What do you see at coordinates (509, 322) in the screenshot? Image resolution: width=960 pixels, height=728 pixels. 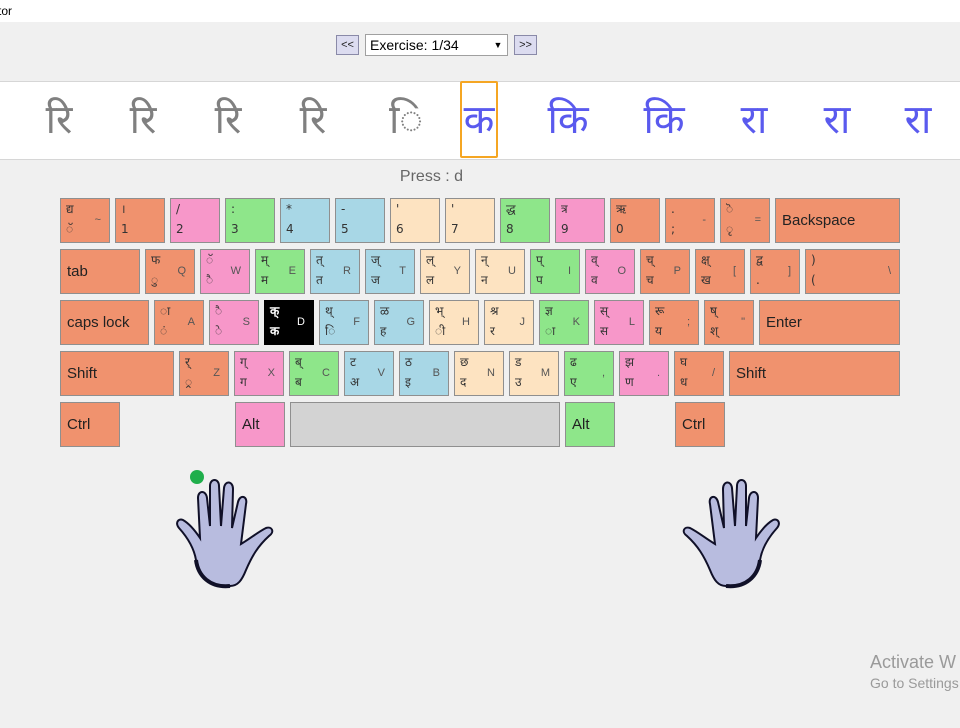 I see `key: श्र र J` at bounding box center [509, 322].